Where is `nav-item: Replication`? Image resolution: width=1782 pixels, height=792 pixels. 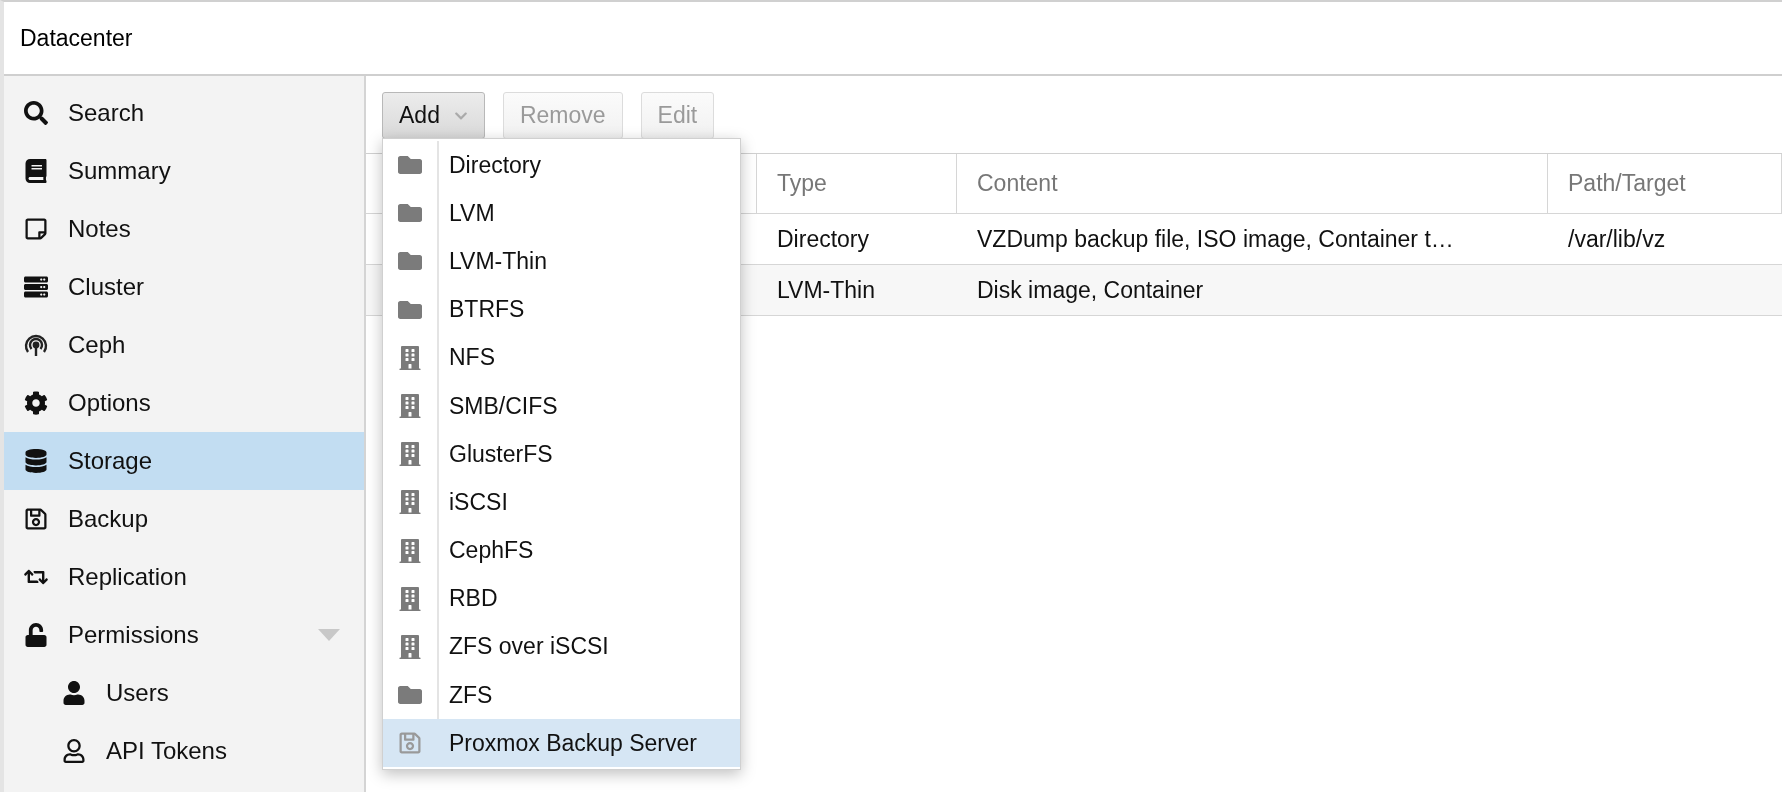 nav-item: Replication is located at coordinates (184, 577).